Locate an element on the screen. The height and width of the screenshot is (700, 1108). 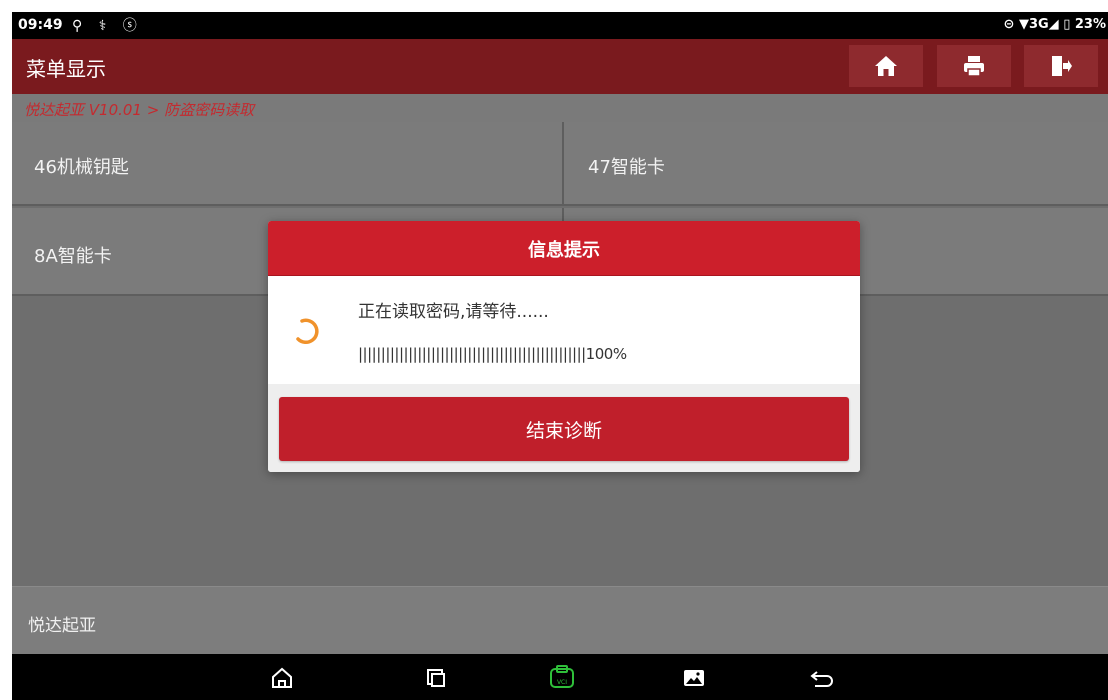
home-button is located at coordinates (886, 66).